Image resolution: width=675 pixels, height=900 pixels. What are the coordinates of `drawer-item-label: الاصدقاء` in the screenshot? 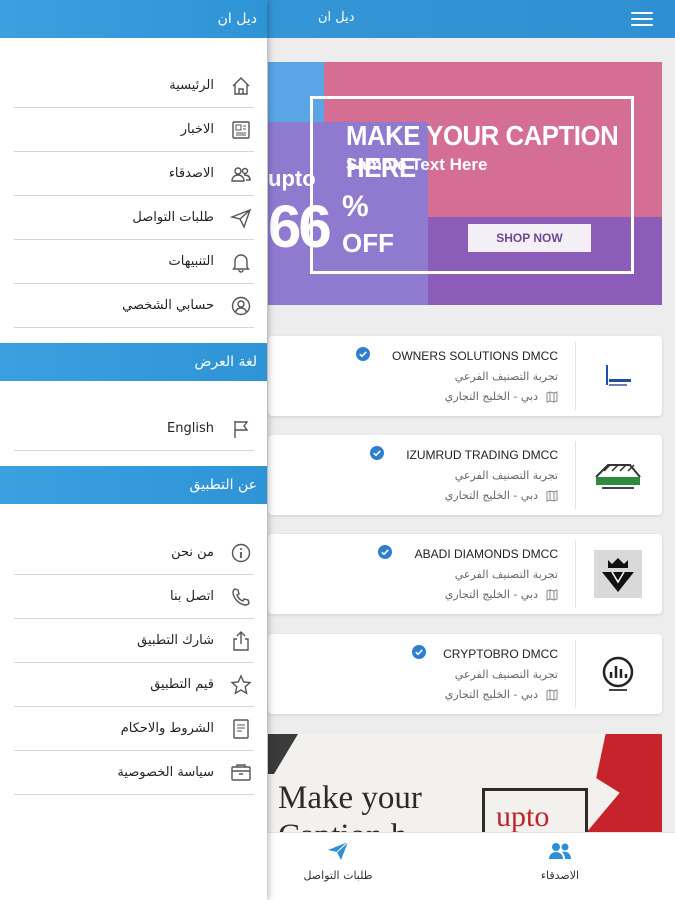 It's located at (191, 173).